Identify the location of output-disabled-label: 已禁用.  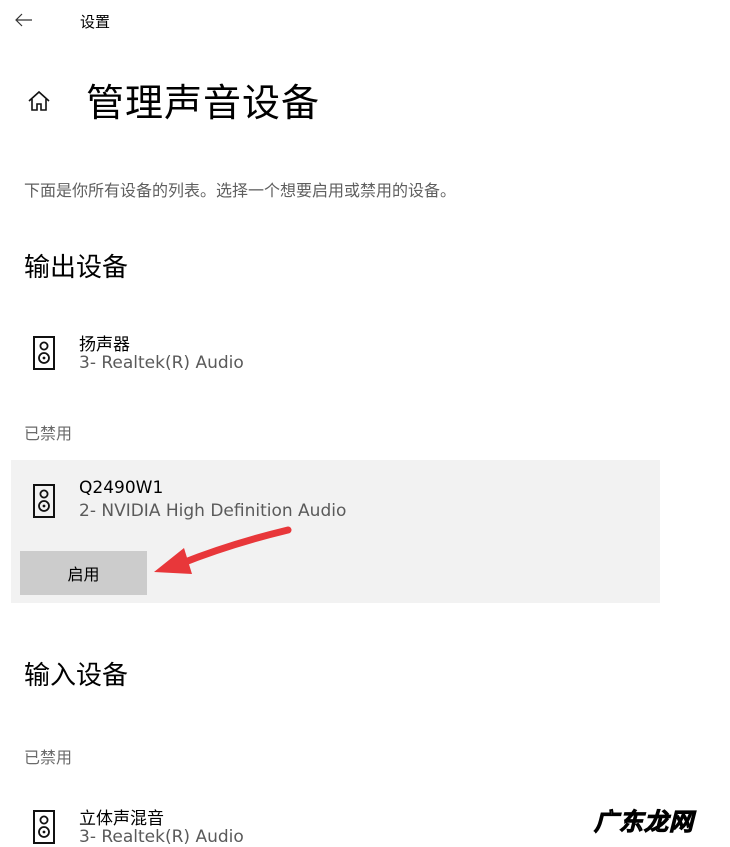
(48, 433).